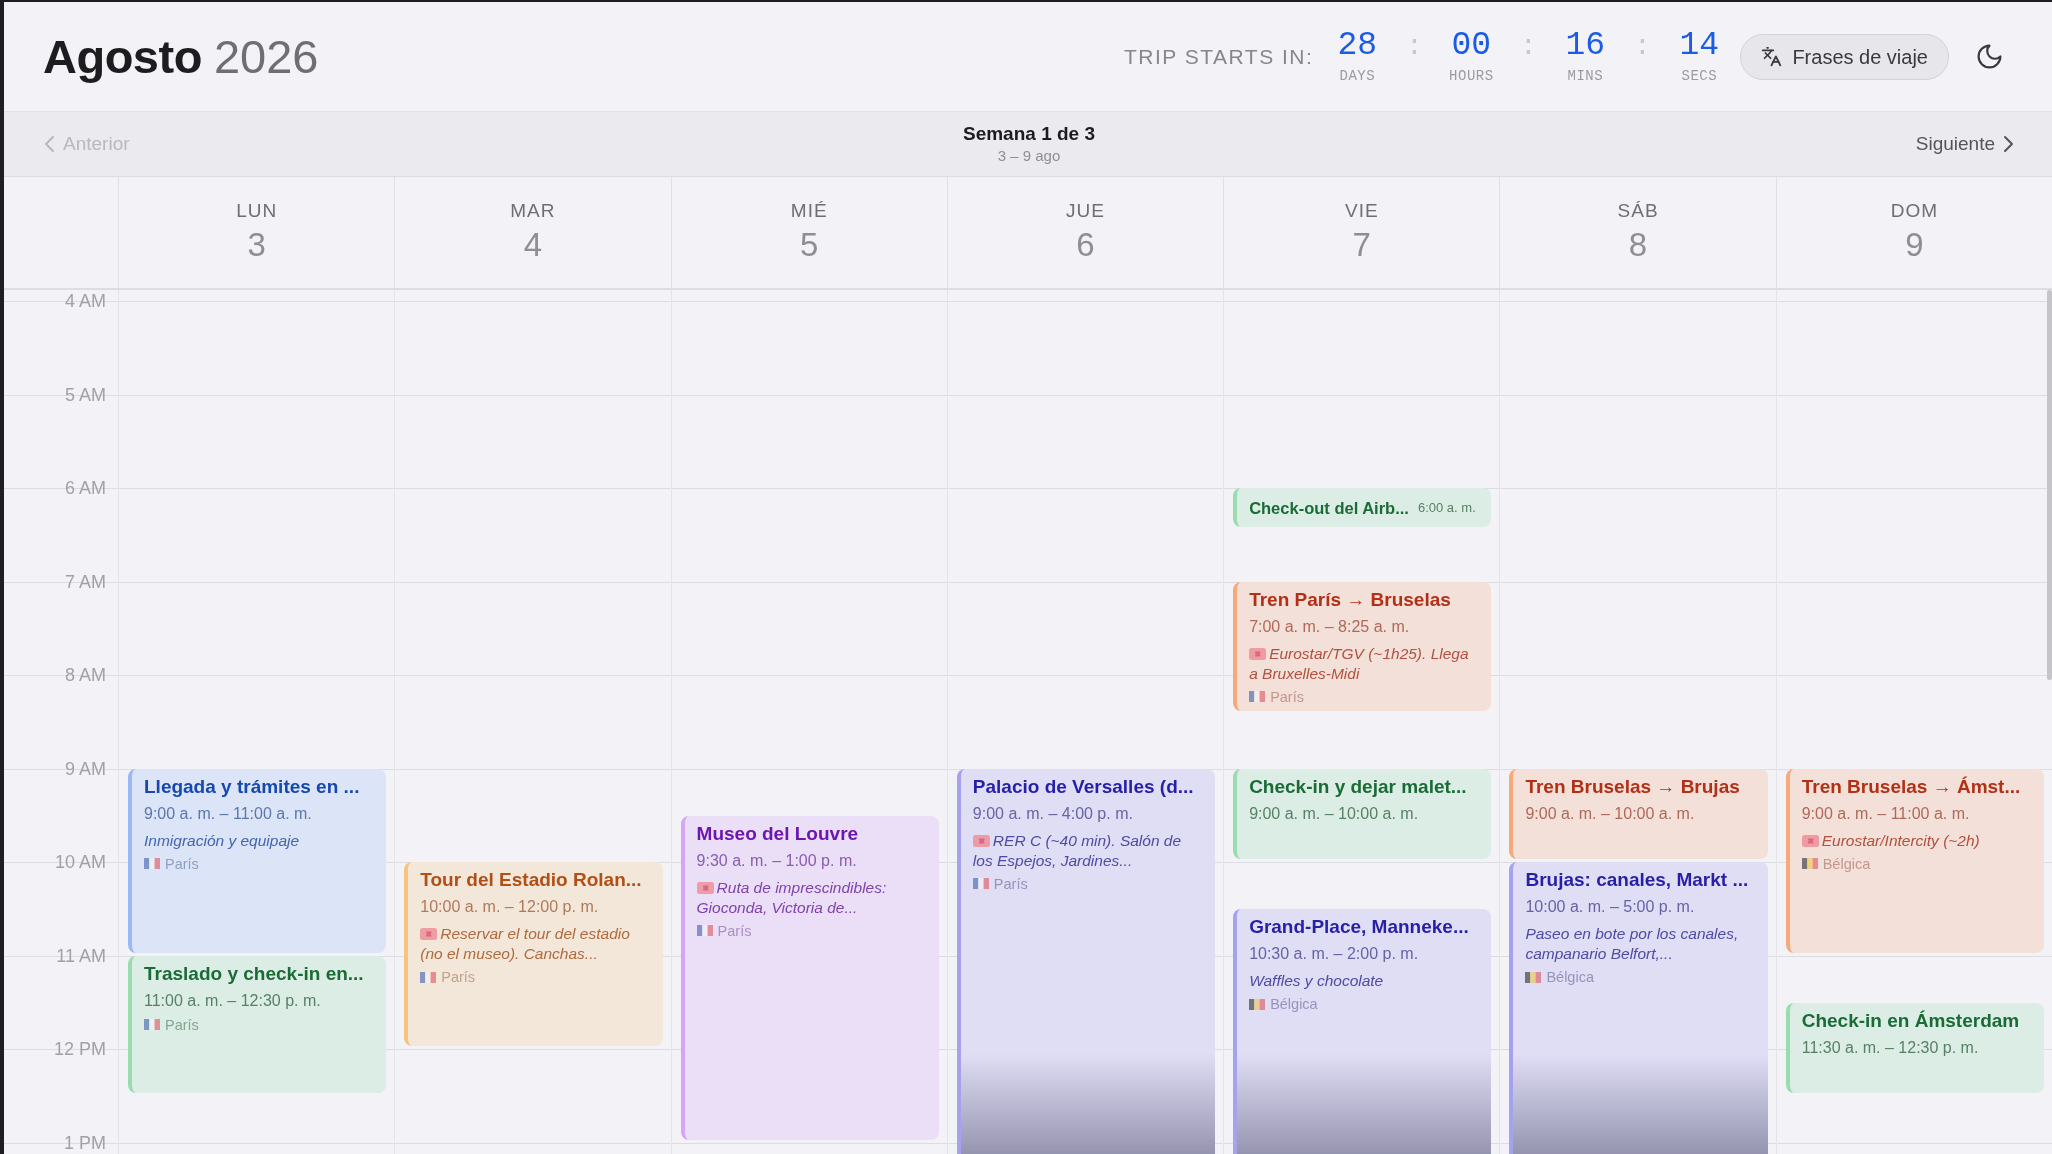 The height and width of the screenshot is (1154, 2052). Describe the element at coordinates (1914, 245) in the screenshot. I see `day-number: 9` at that location.